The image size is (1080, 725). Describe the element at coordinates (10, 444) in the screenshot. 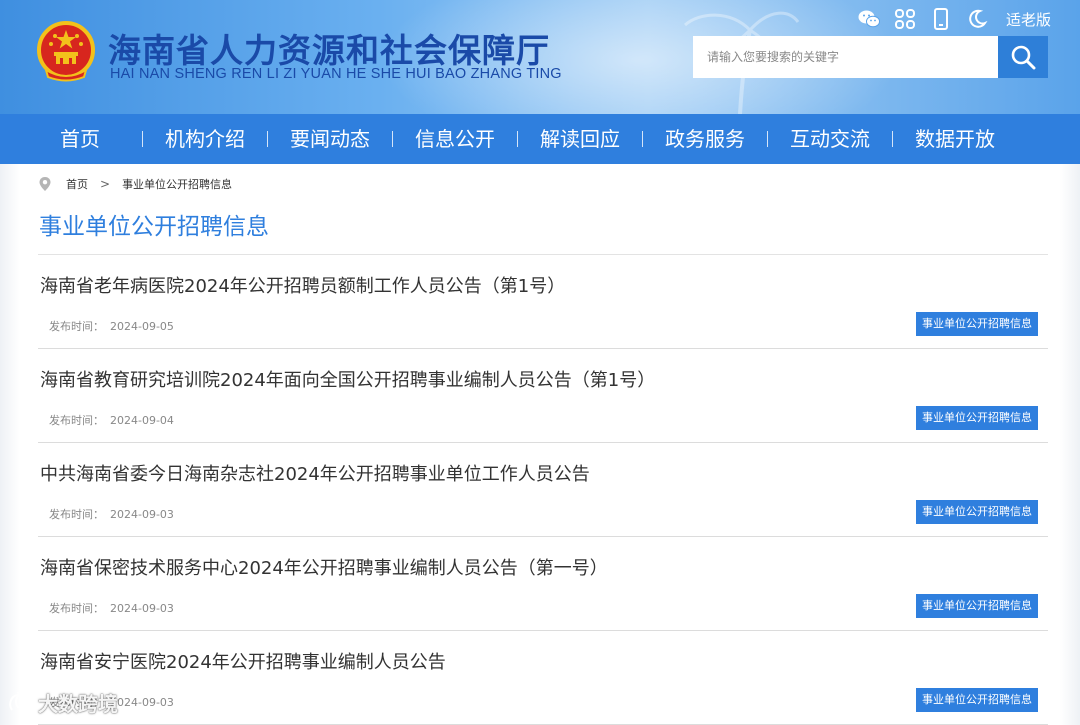

I see `left-shadow` at that location.